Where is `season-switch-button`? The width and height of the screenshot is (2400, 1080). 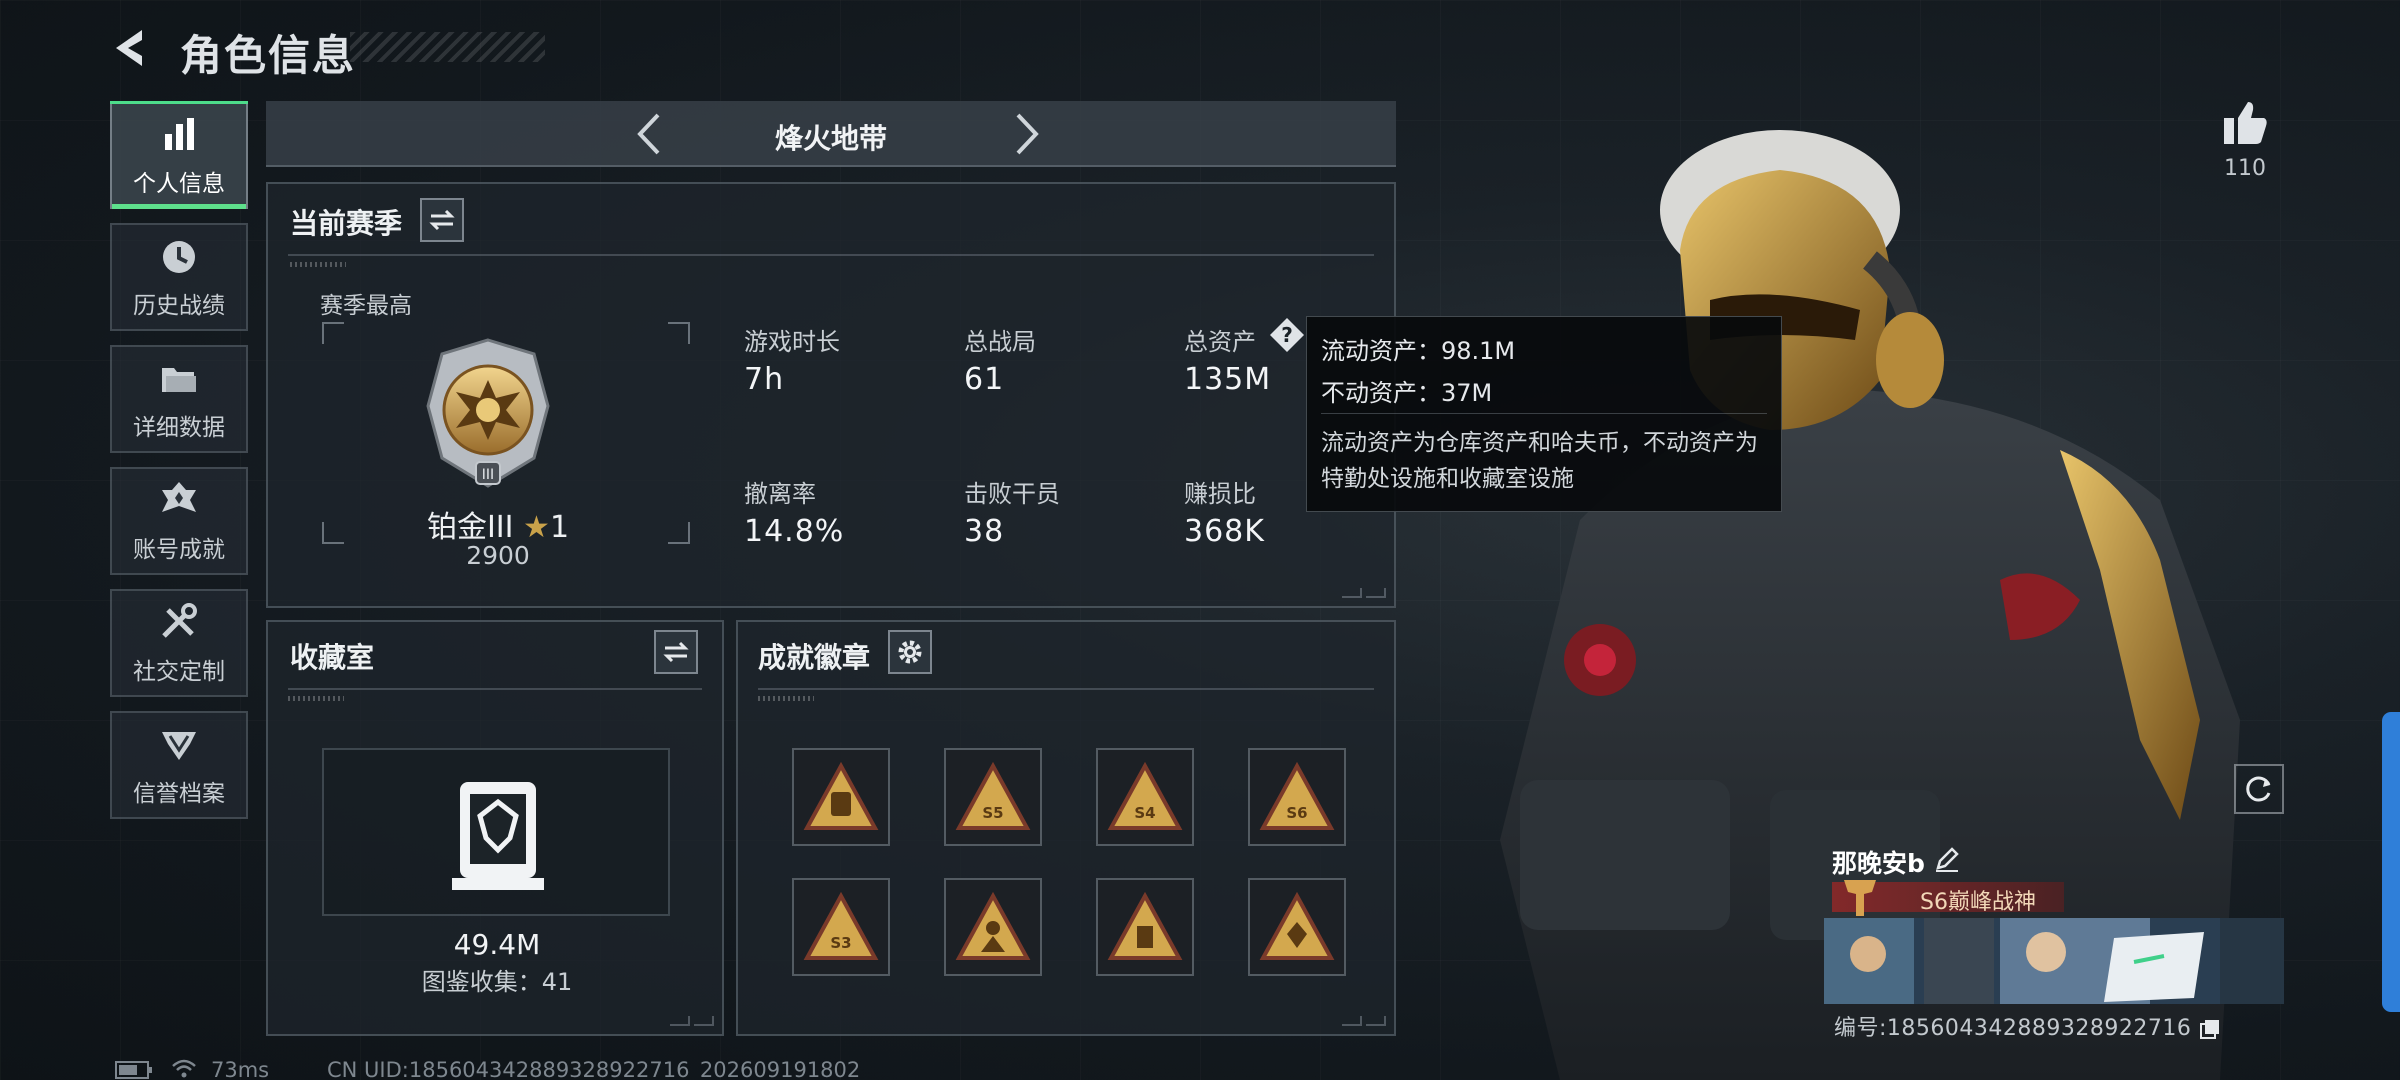
season-switch-button is located at coordinates (442, 220).